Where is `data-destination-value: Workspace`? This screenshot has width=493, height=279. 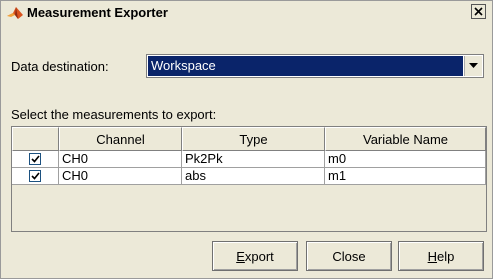
data-destination-value: Workspace is located at coordinates (305, 66).